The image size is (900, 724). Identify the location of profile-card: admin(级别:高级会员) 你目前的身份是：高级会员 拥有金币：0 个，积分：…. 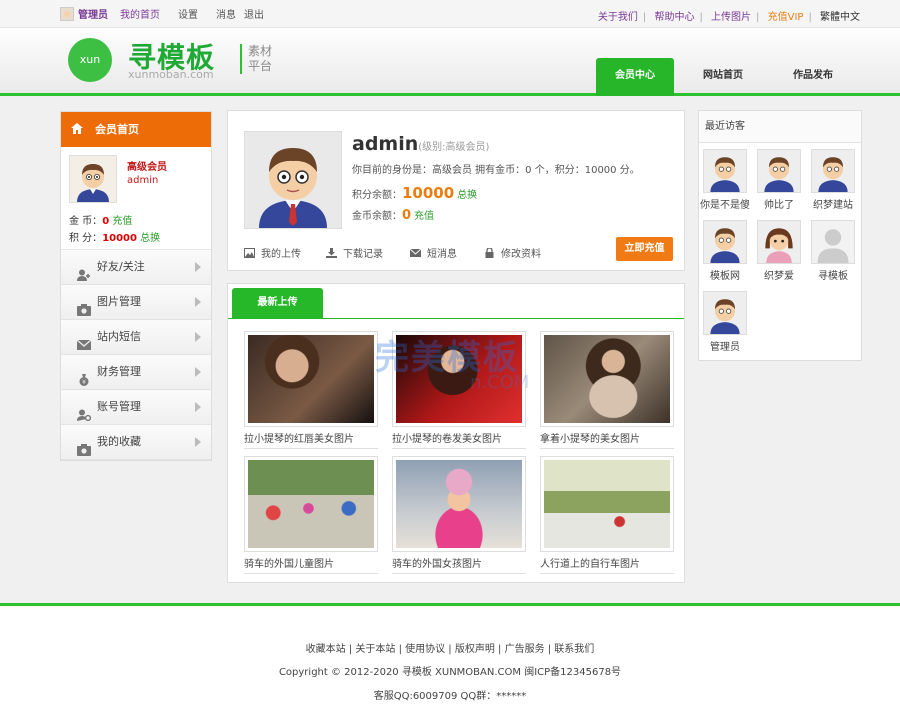
(456, 190).